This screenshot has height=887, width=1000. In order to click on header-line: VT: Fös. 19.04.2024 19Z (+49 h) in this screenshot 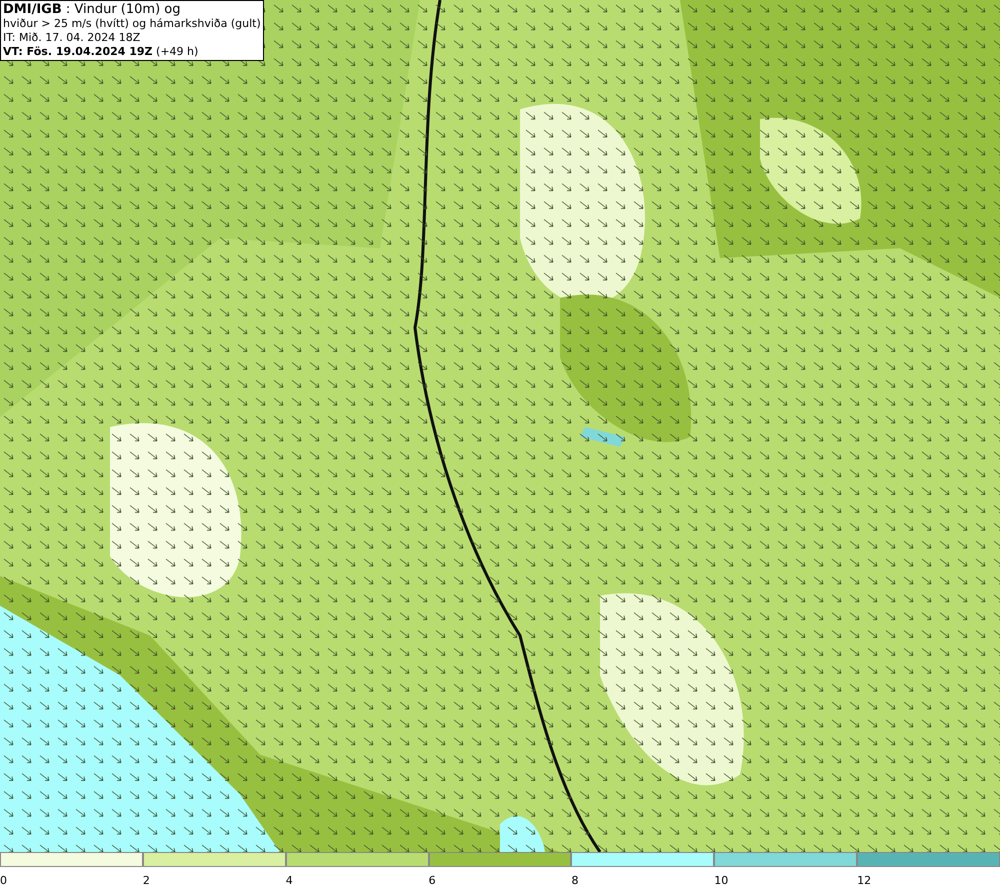, I will do `click(101, 52)`.